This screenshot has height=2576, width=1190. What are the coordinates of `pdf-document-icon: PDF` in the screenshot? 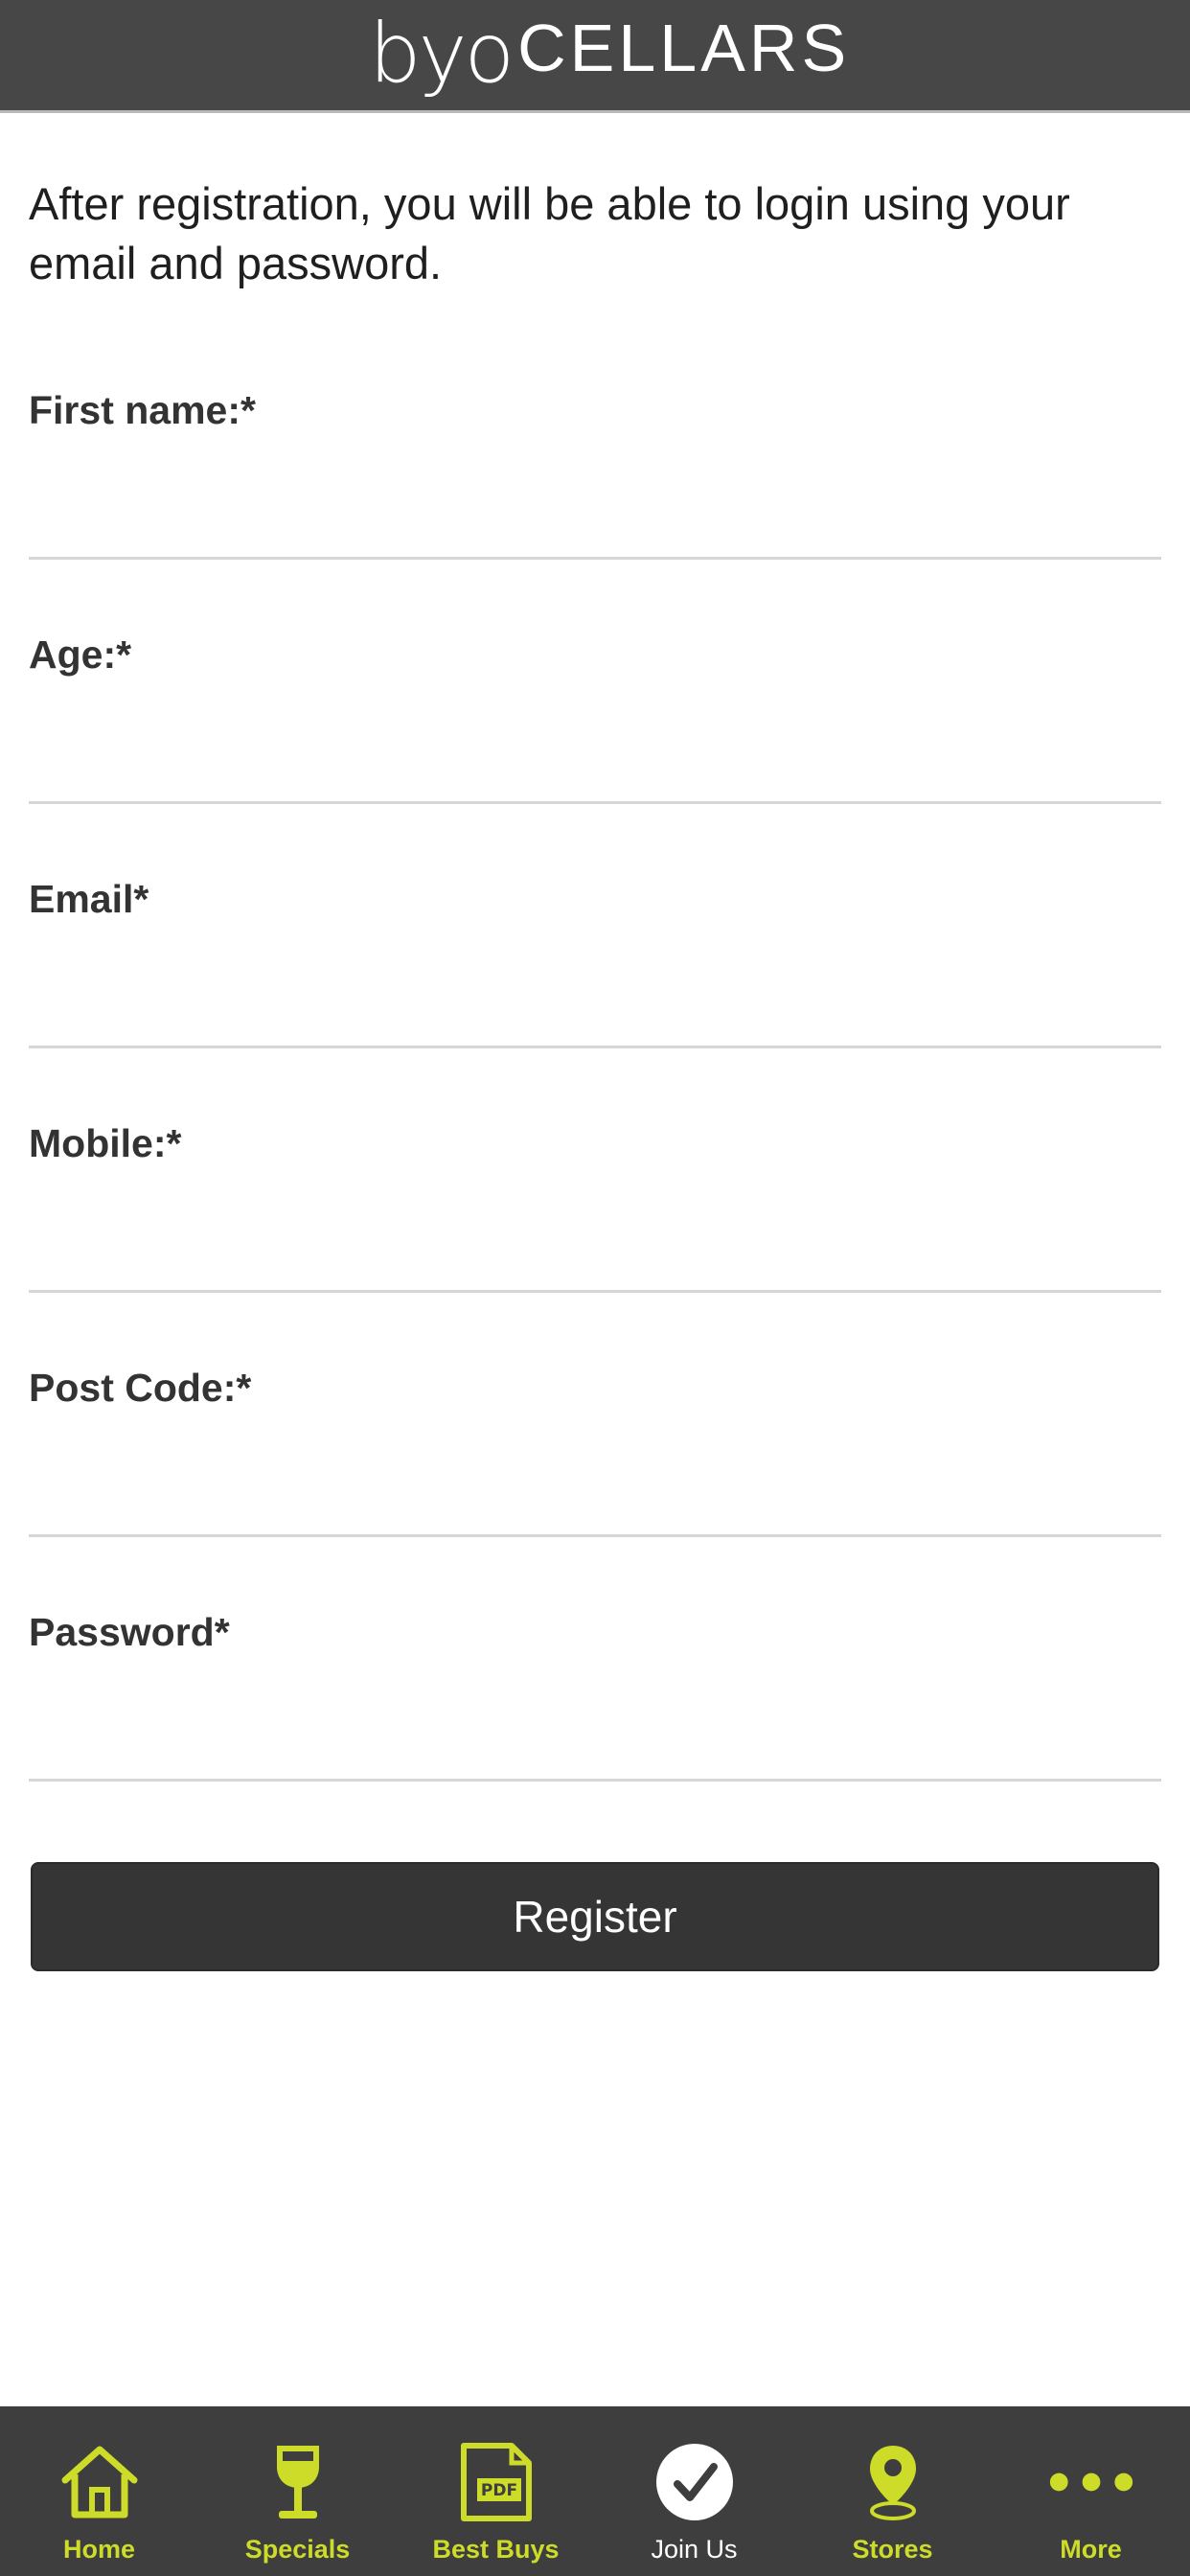 It's located at (496, 2482).